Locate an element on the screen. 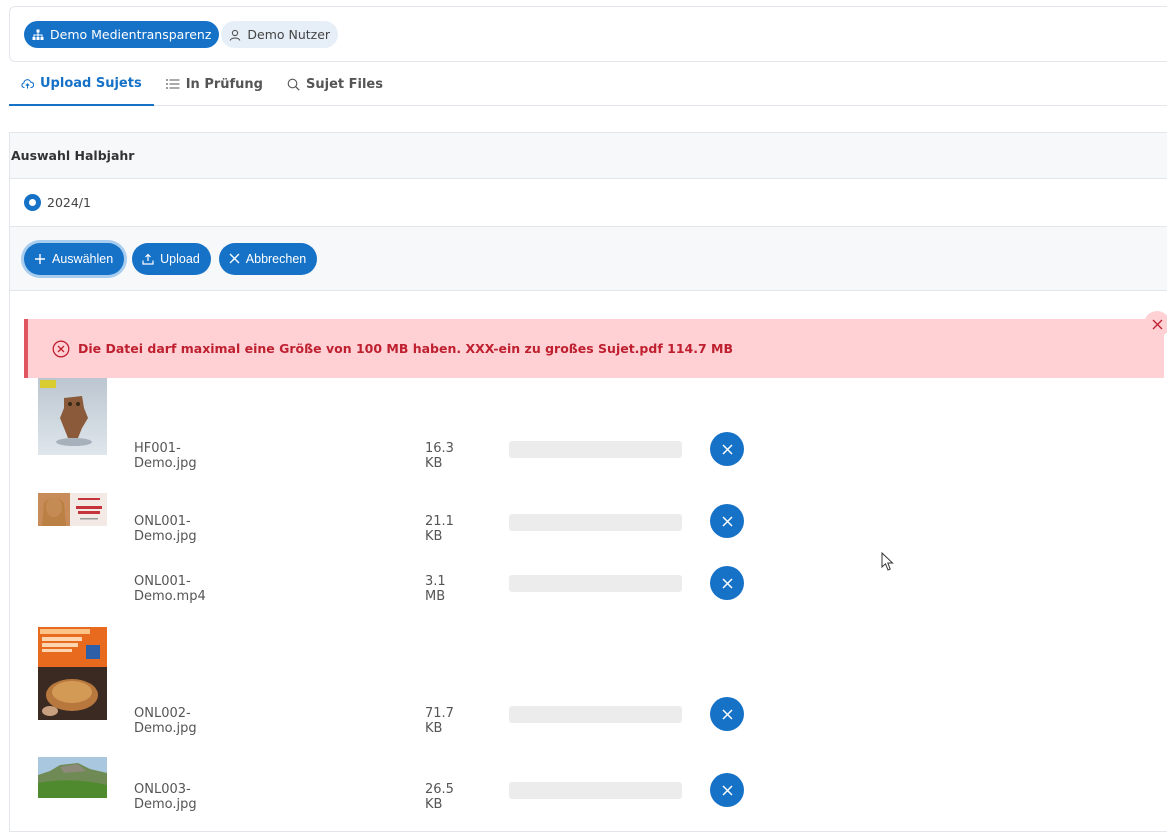 Image resolution: width=1167 pixels, height=832 pixels. organization-chip-label: Demo Medientransparenz is located at coordinates (131, 34).